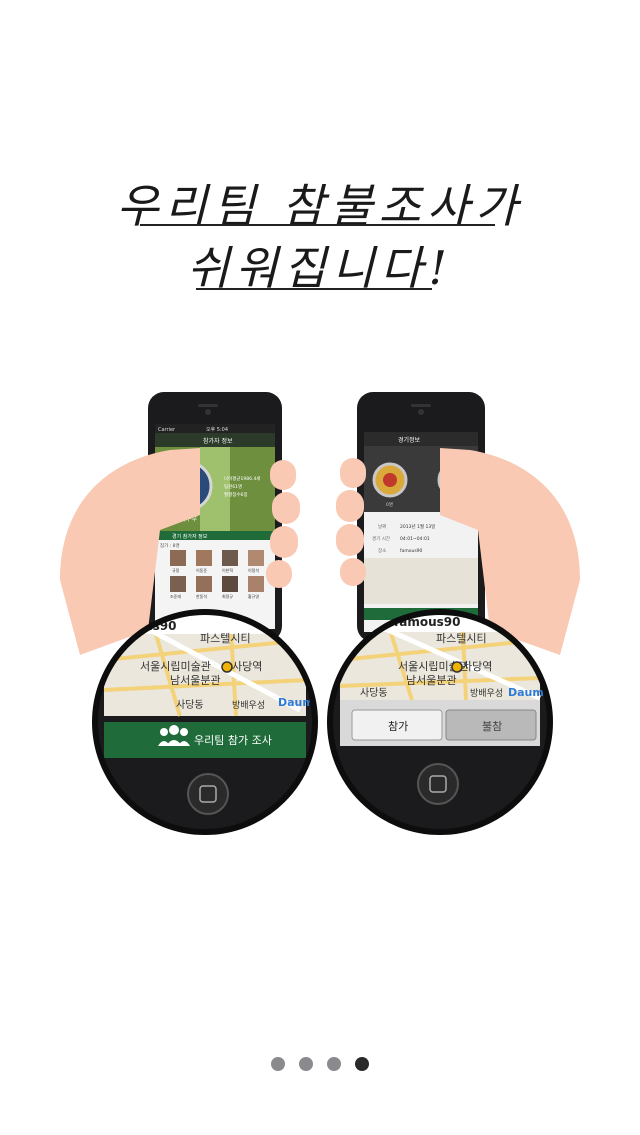 This screenshot has width=640, height=1135. I want to click on attend-button-label: 참가, so click(398, 726).